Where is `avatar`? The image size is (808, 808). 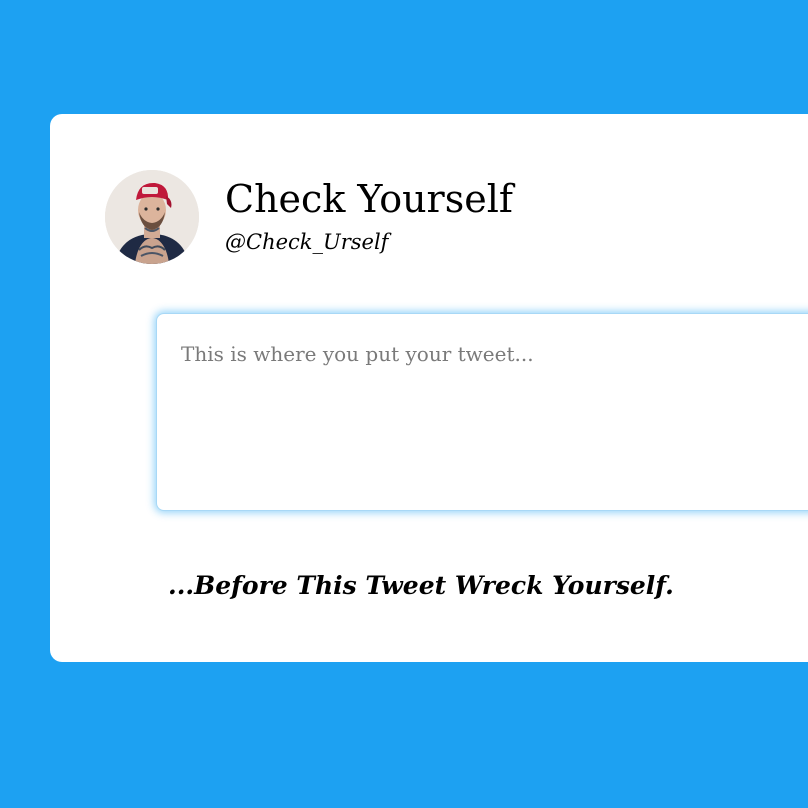 avatar is located at coordinates (152, 217).